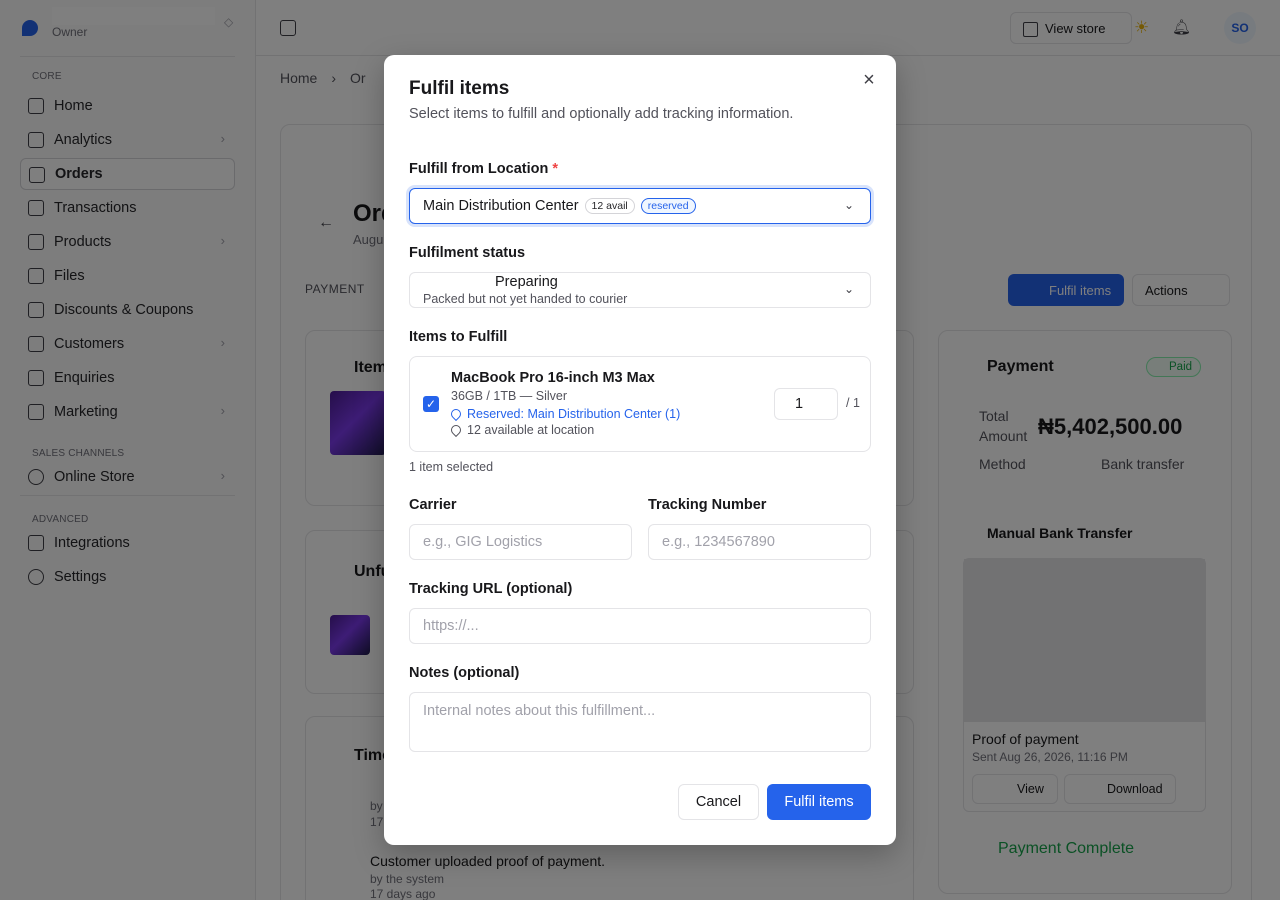  Describe the element at coordinates (431, 404) in the screenshot. I see `item-checkbox: ✓` at that location.